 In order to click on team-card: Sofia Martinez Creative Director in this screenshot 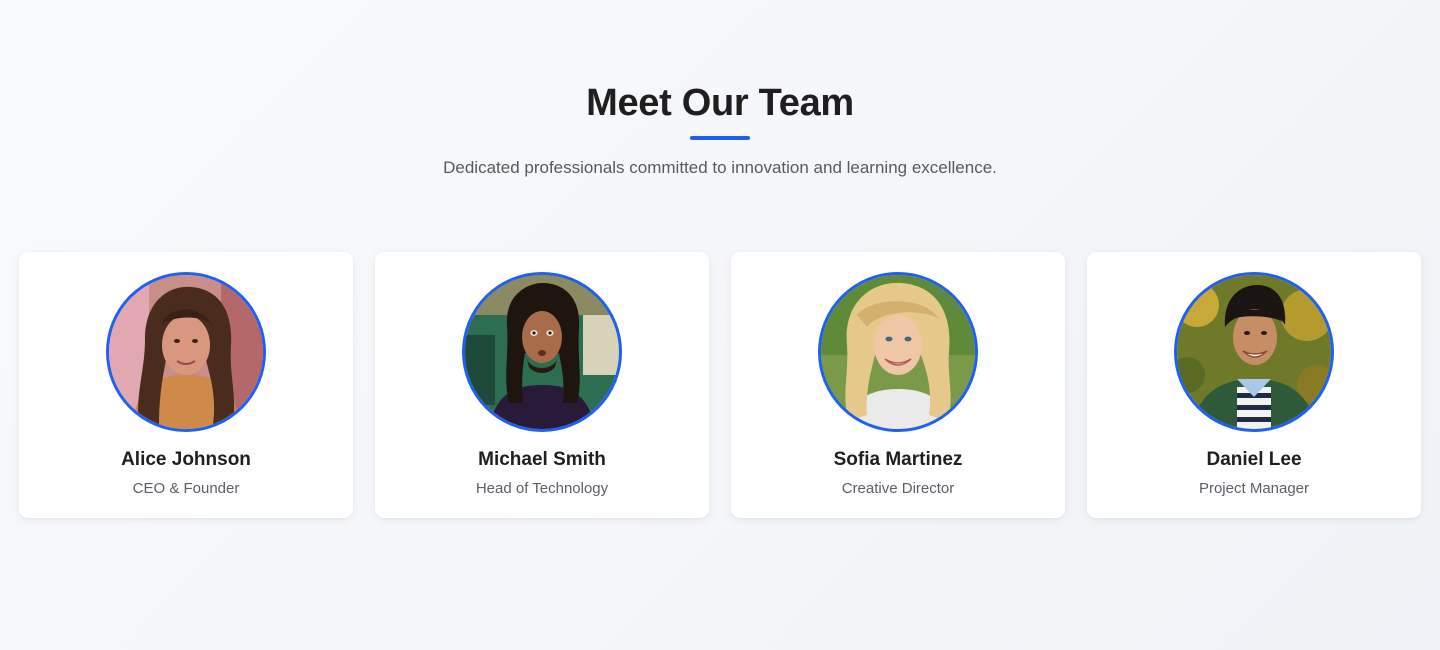, I will do `click(898, 385)`.